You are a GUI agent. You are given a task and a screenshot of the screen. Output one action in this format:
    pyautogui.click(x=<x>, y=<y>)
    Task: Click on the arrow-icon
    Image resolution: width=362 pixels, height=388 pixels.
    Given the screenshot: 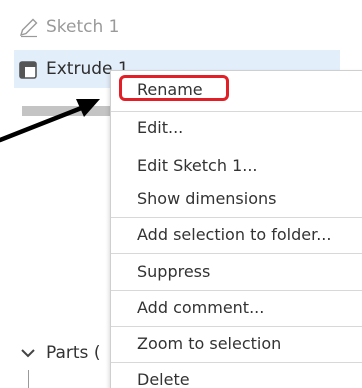 What is the action you would take?
    pyautogui.click(x=50, y=121)
    